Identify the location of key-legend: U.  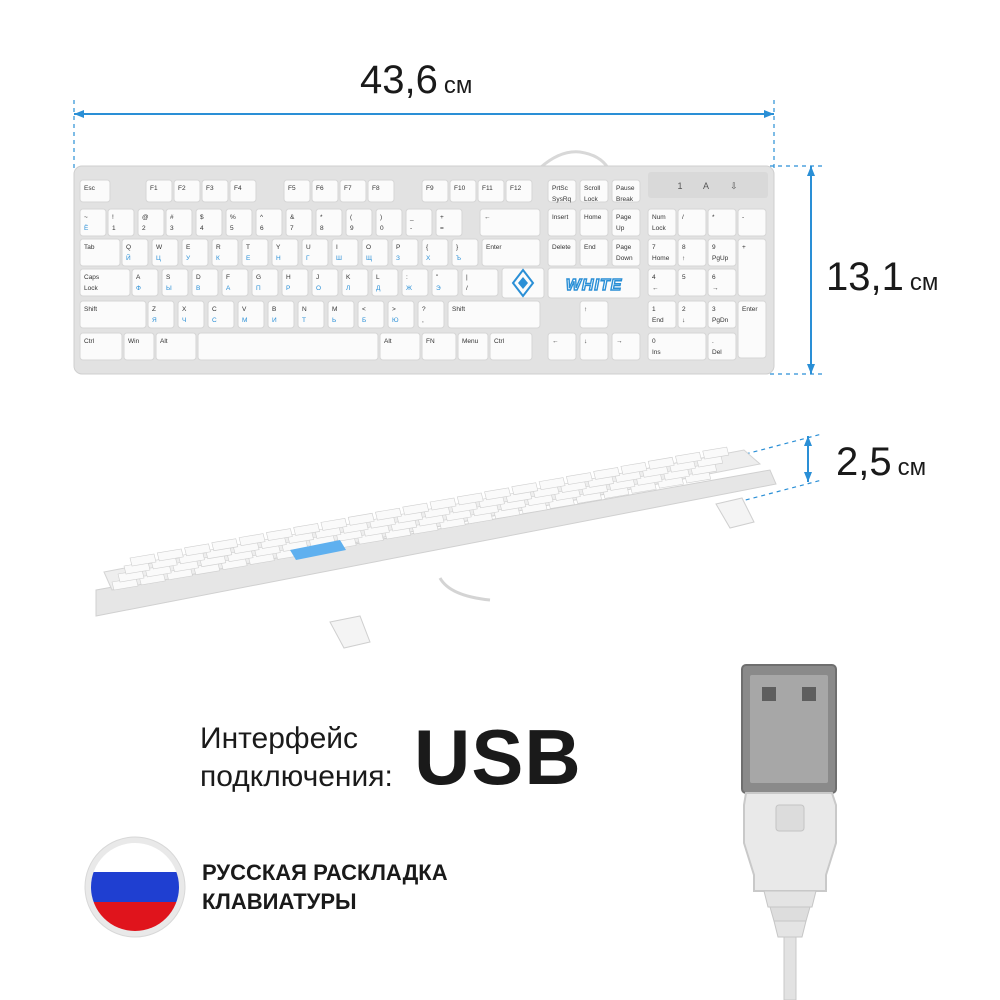
(308, 247).